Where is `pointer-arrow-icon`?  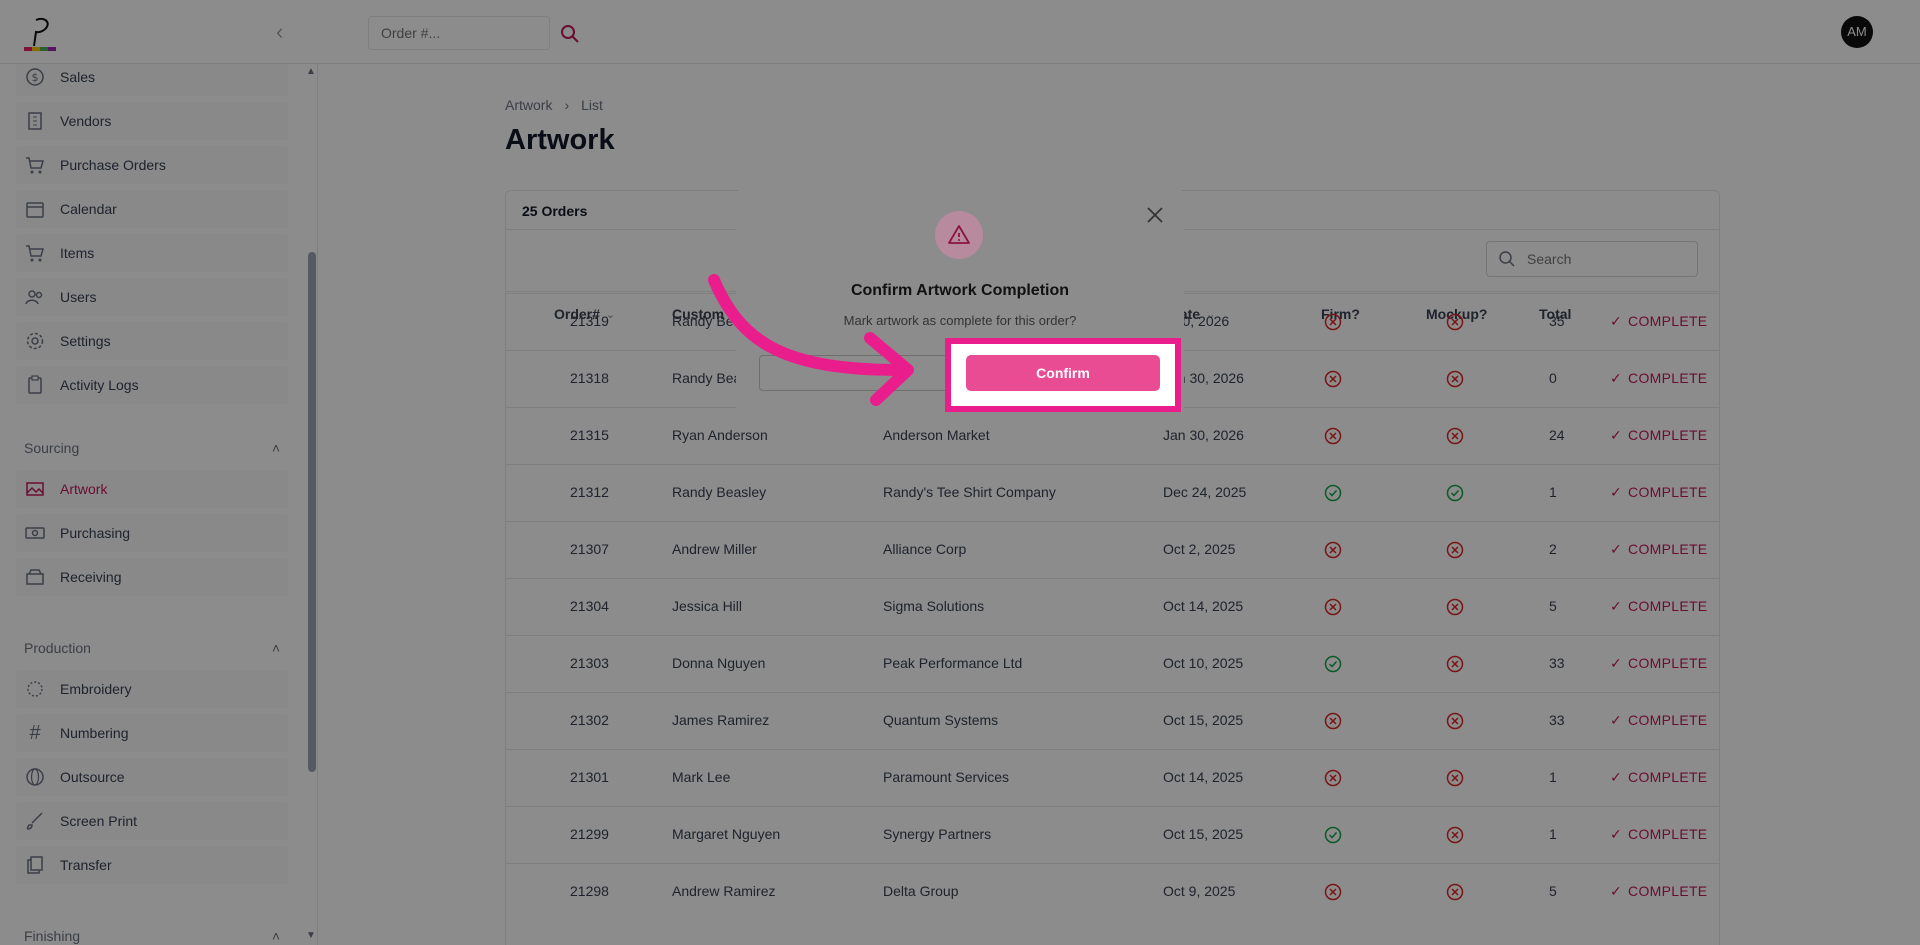 pointer-arrow-icon is located at coordinates (811, 340).